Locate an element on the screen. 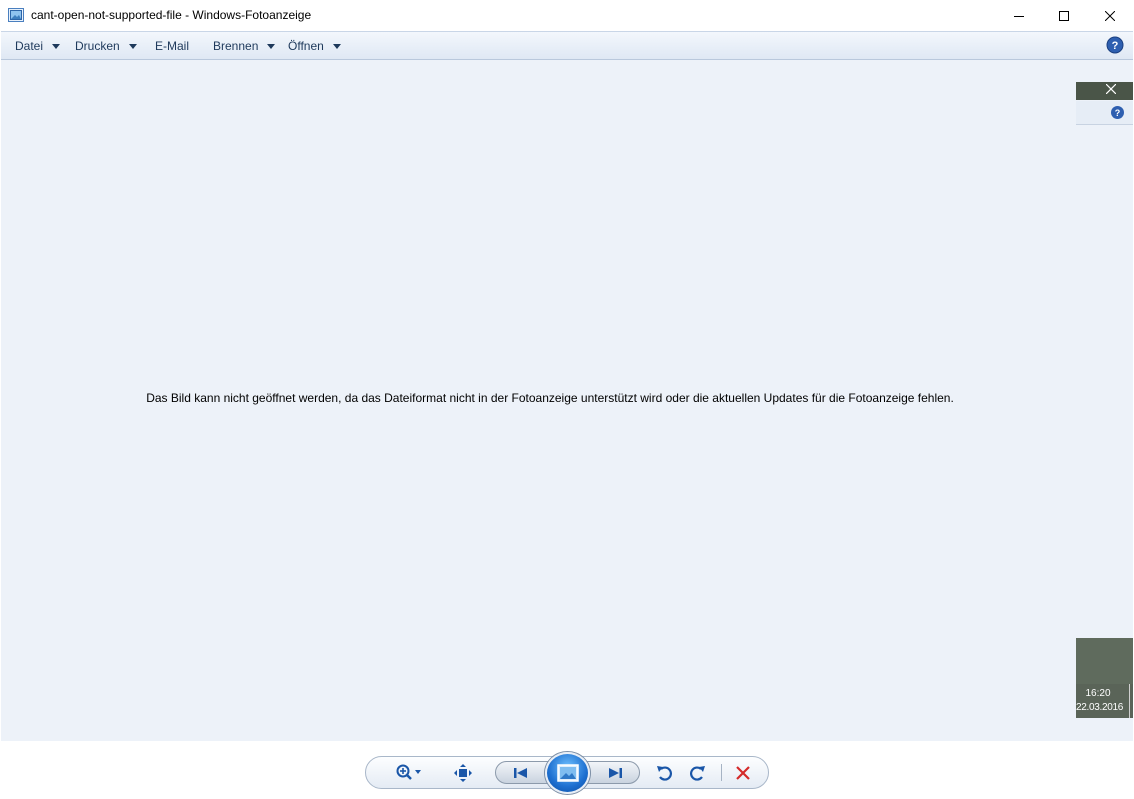 Image resolution: width=1134 pixels, height=799 pixels. delete-icon is located at coordinates (743, 772).